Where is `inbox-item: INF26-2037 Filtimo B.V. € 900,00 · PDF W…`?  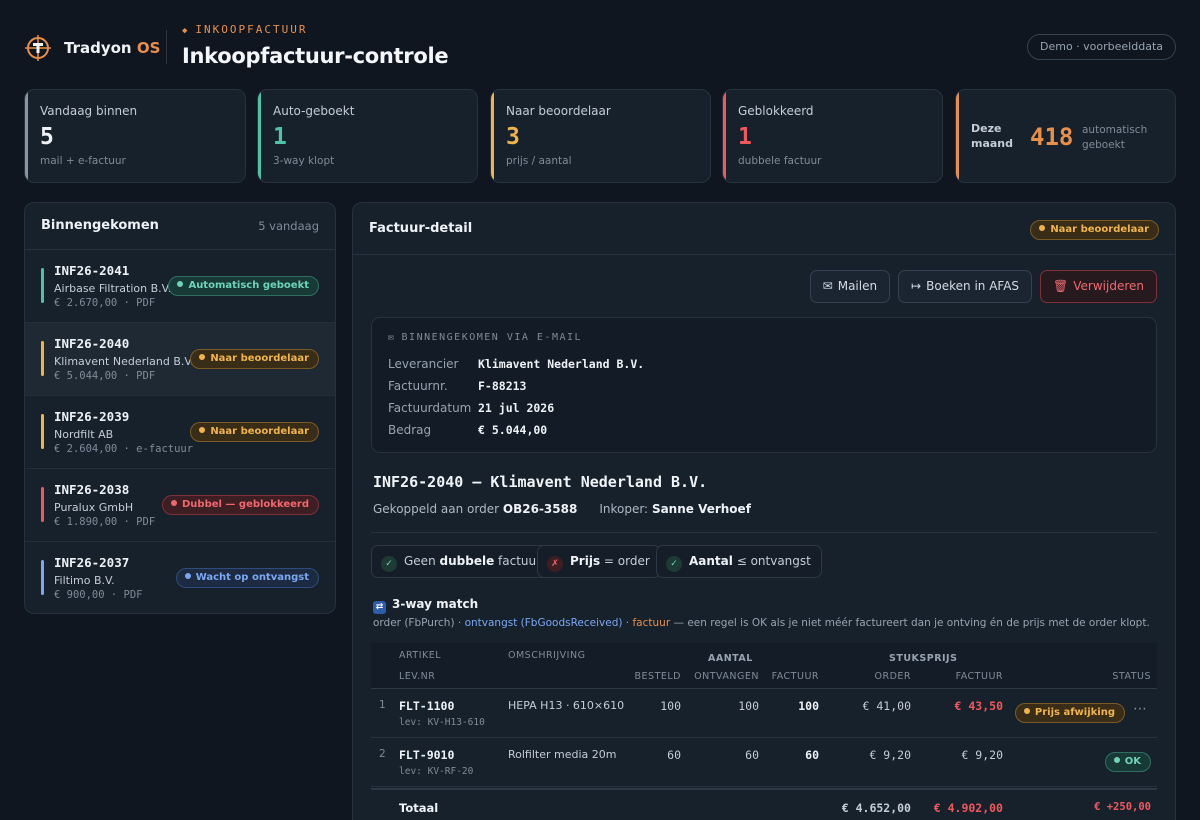 inbox-item: INF26-2037 Filtimo B.V. € 900,00 · PDF W… is located at coordinates (180, 577).